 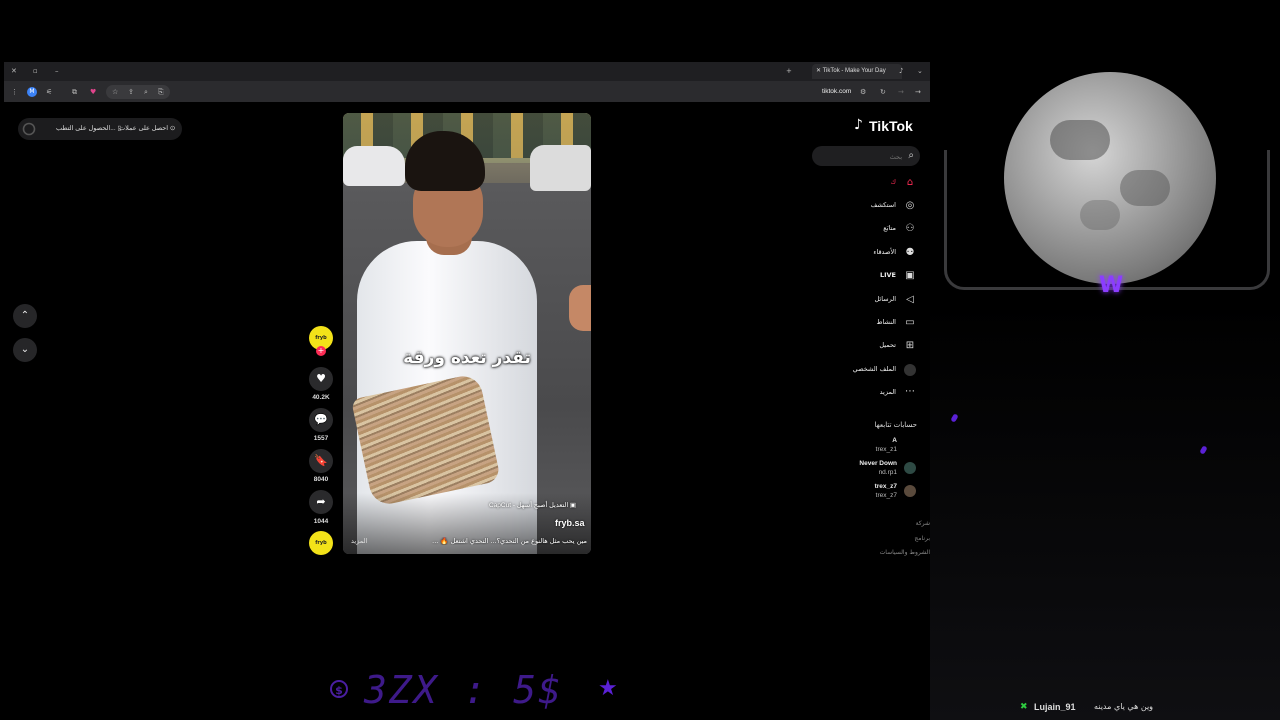 What do you see at coordinates (918, 92) in the screenshot?
I see `back-icon: →` at bounding box center [918, 92].